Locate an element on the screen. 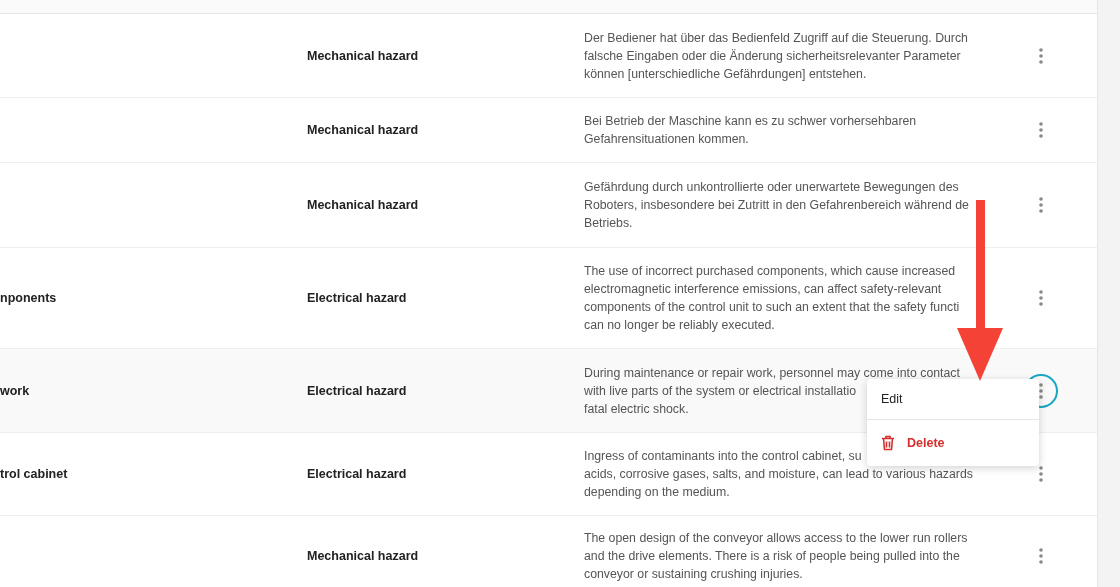  description-line: can no longer be reliably executed. is located at coordinates (679, 325).